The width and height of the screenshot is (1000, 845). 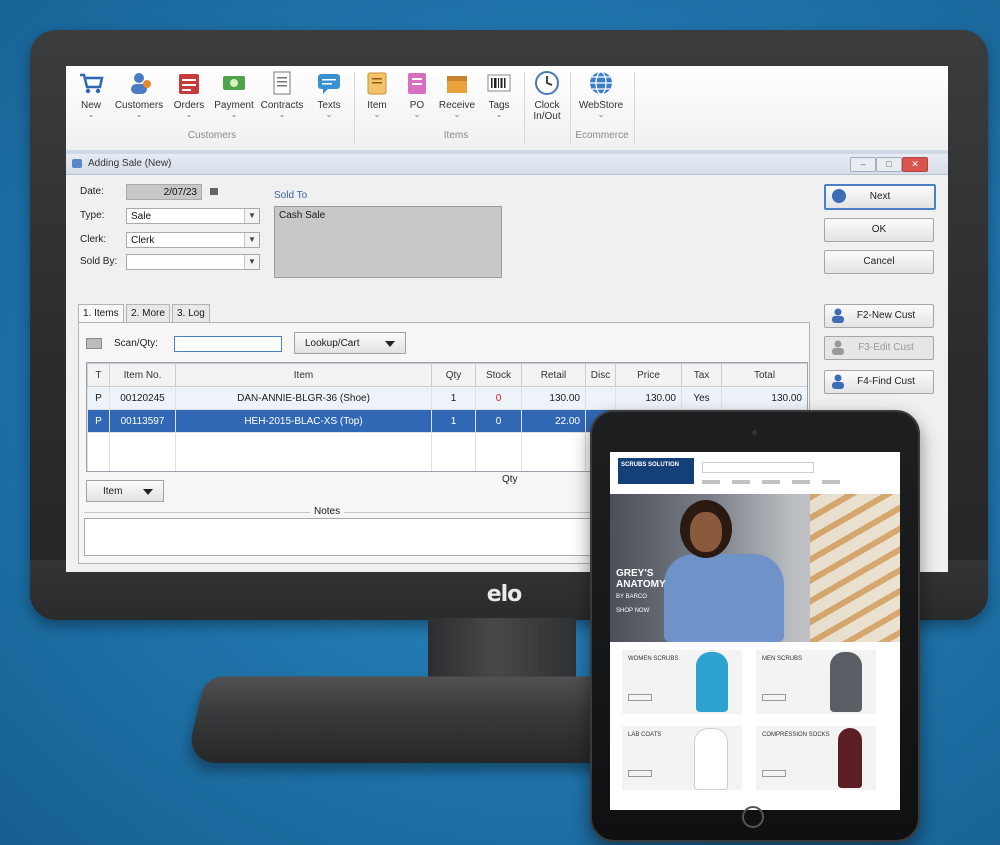 What do you see at coordinates (758, 467) in the screenshot?
I see `site-search-input` at bounding box center [758, 467].